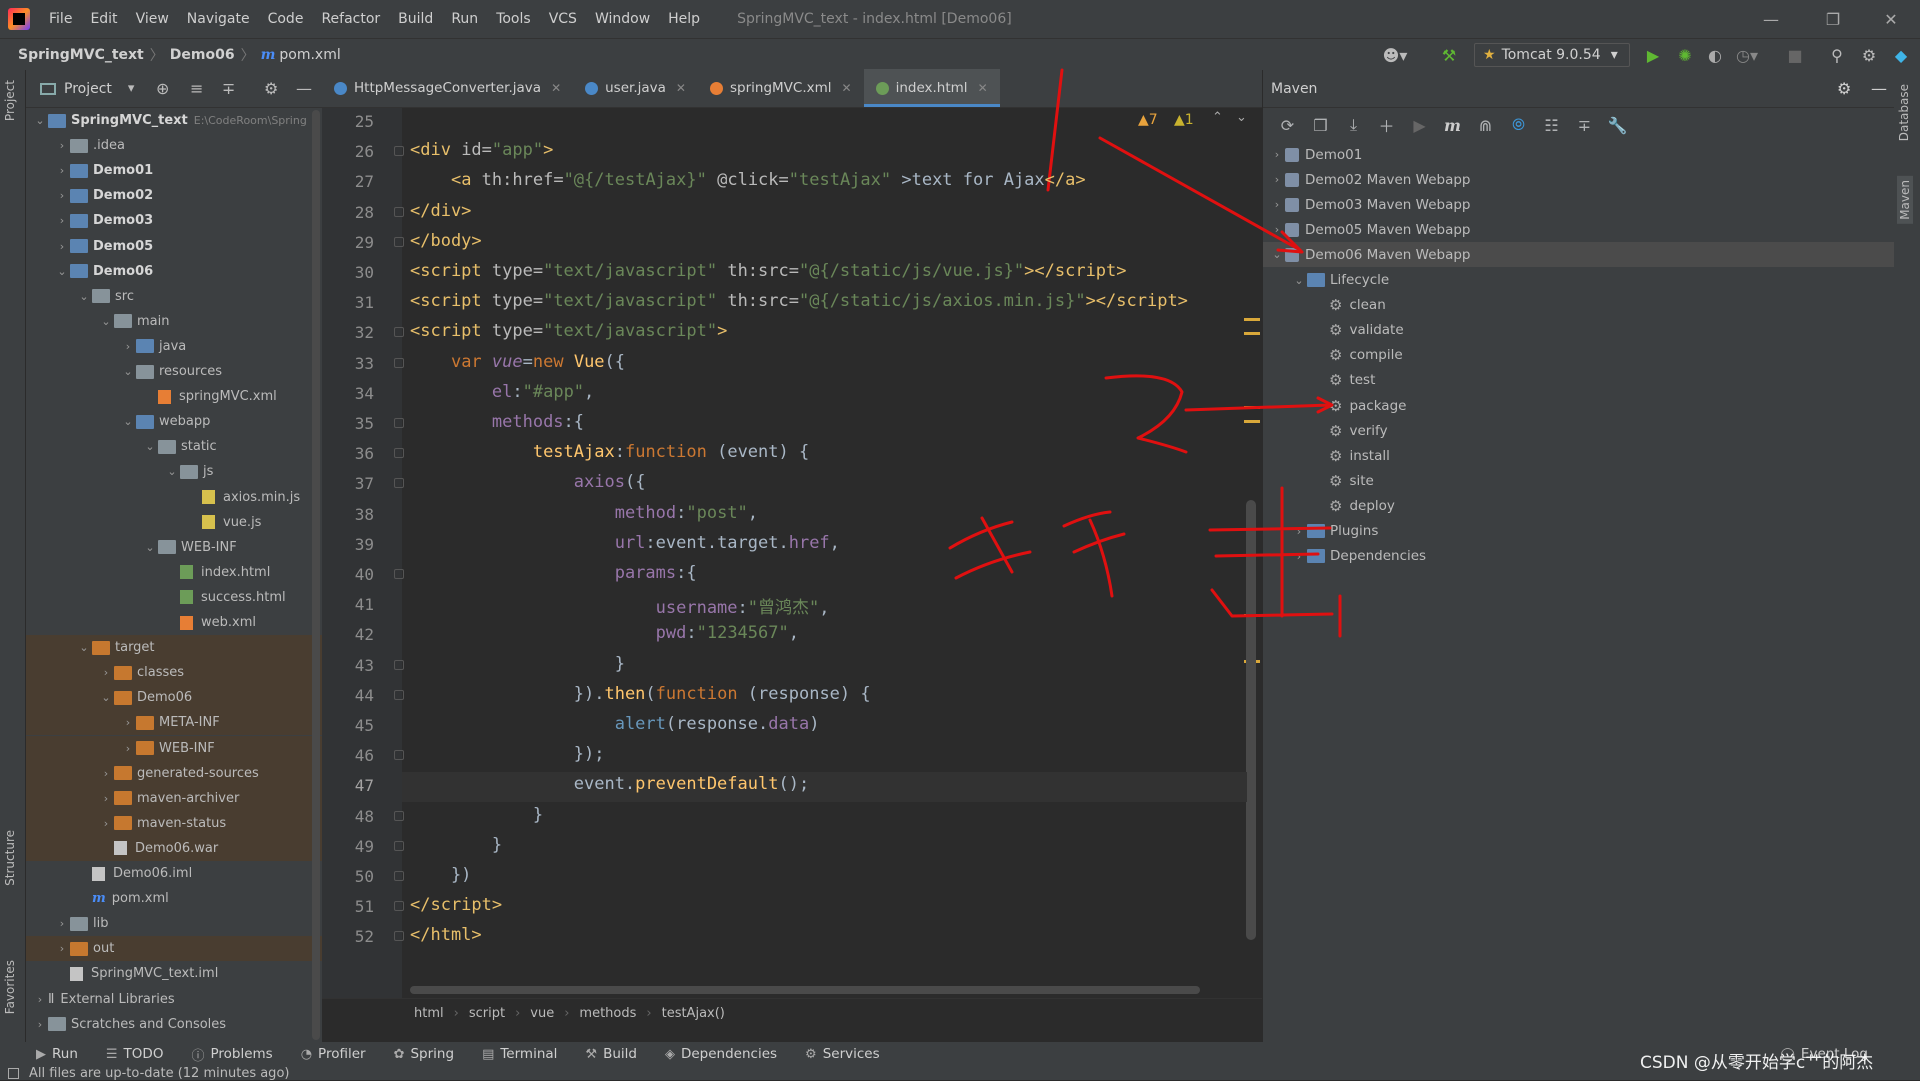  Describe the element at coordinates (440, 875) in the screenshot. I see `code-line: })` at that location.